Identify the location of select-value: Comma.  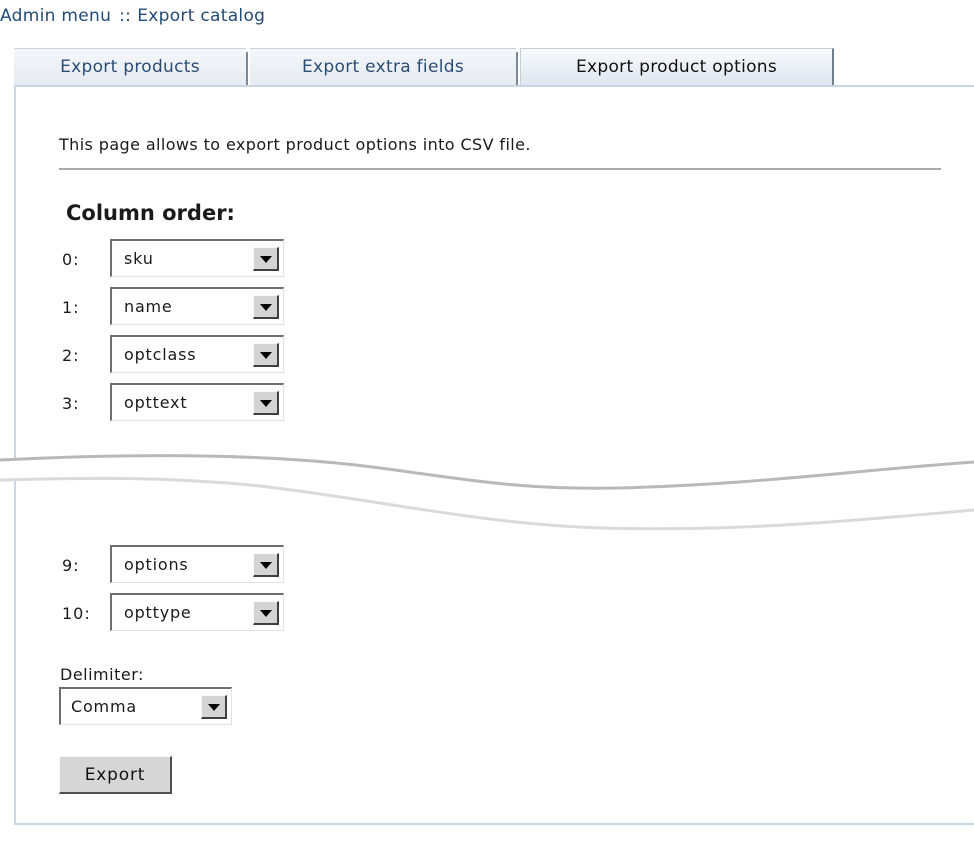
(104, 706).